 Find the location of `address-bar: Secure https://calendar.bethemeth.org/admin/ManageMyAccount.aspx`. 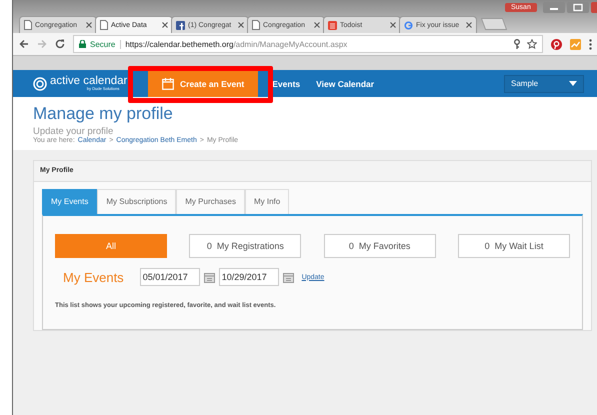

address-bar: Secure https://calendar.bethemeth.org/admin/ManageMyAccount.aspx is located at coordinates (308, 44).